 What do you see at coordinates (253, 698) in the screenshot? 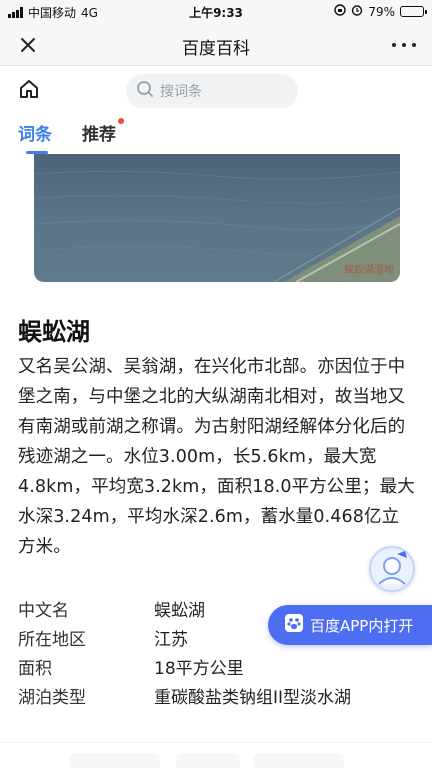
I see `info-value: 重碳酸盐类钠组II型淡水湖` at bounding box center [253, 698].